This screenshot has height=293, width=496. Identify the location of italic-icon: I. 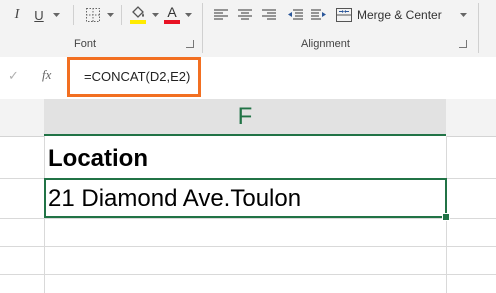
(17, 14).